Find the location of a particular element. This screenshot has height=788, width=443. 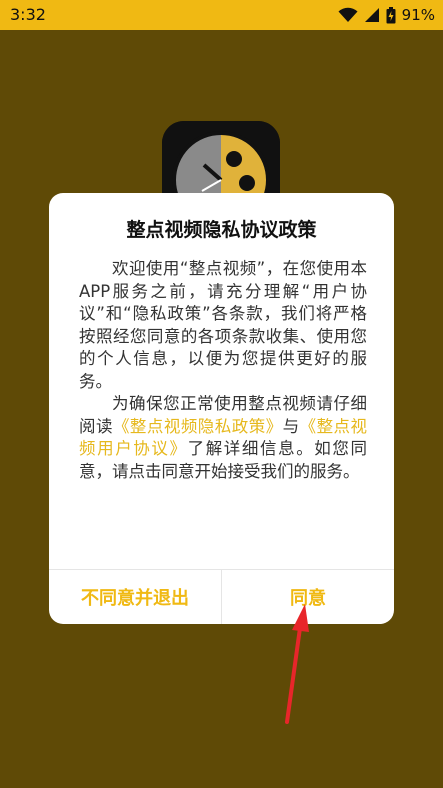

para2-mid: 与 is located at coordinates (291, 426).